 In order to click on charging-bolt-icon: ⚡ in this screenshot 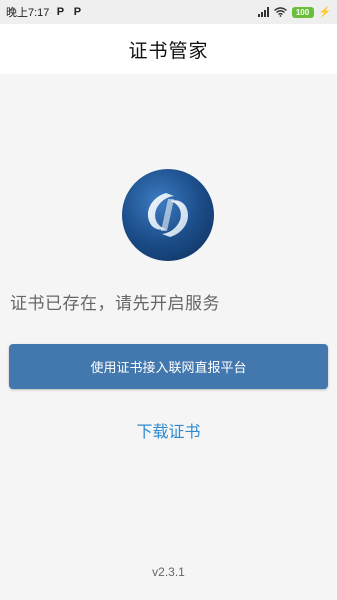, I will do `click(324, 12)`.